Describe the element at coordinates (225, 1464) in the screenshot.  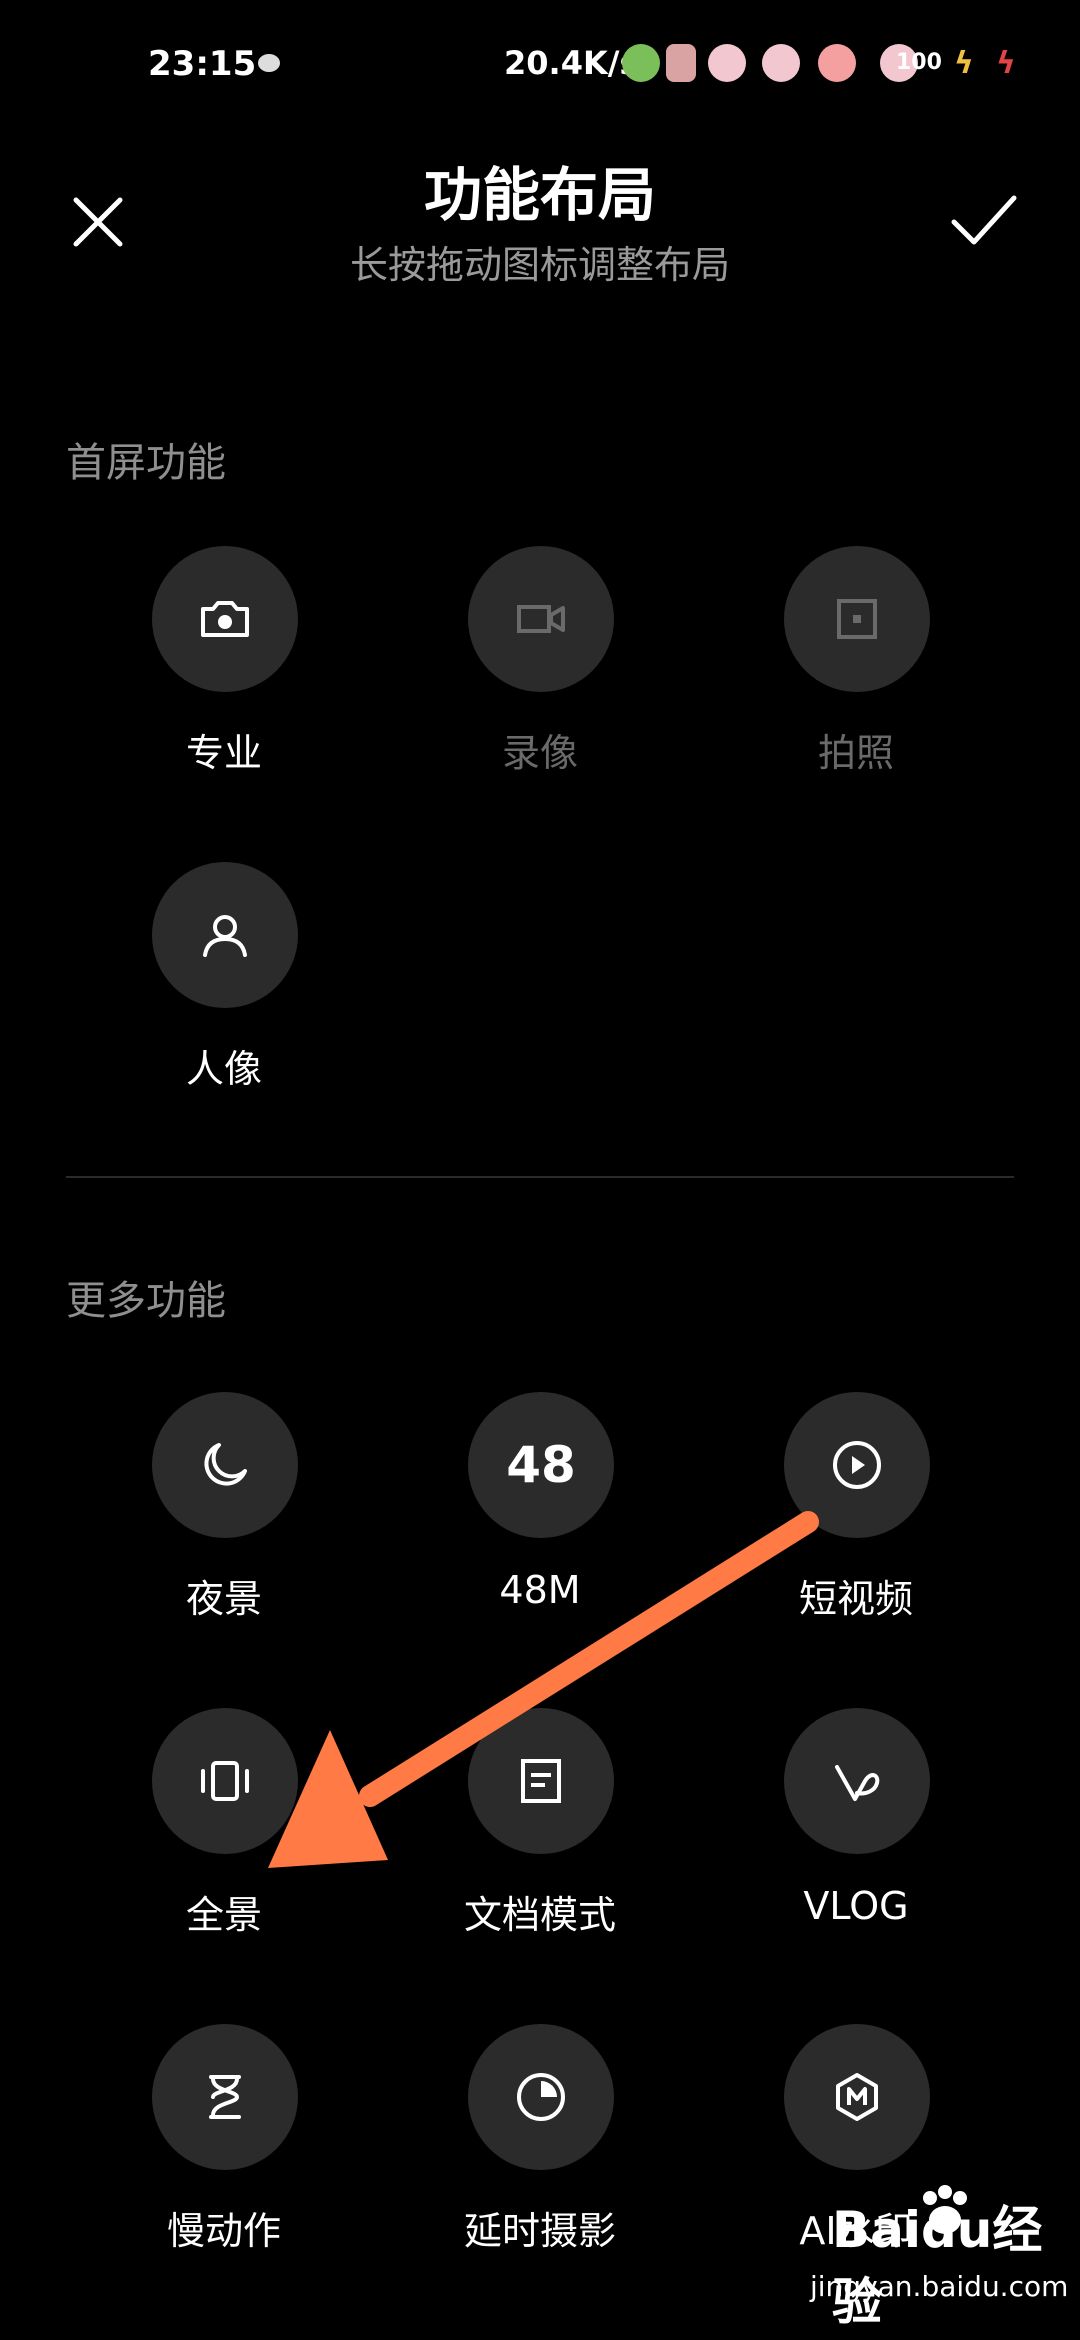
I see `moon-icon` at that location.